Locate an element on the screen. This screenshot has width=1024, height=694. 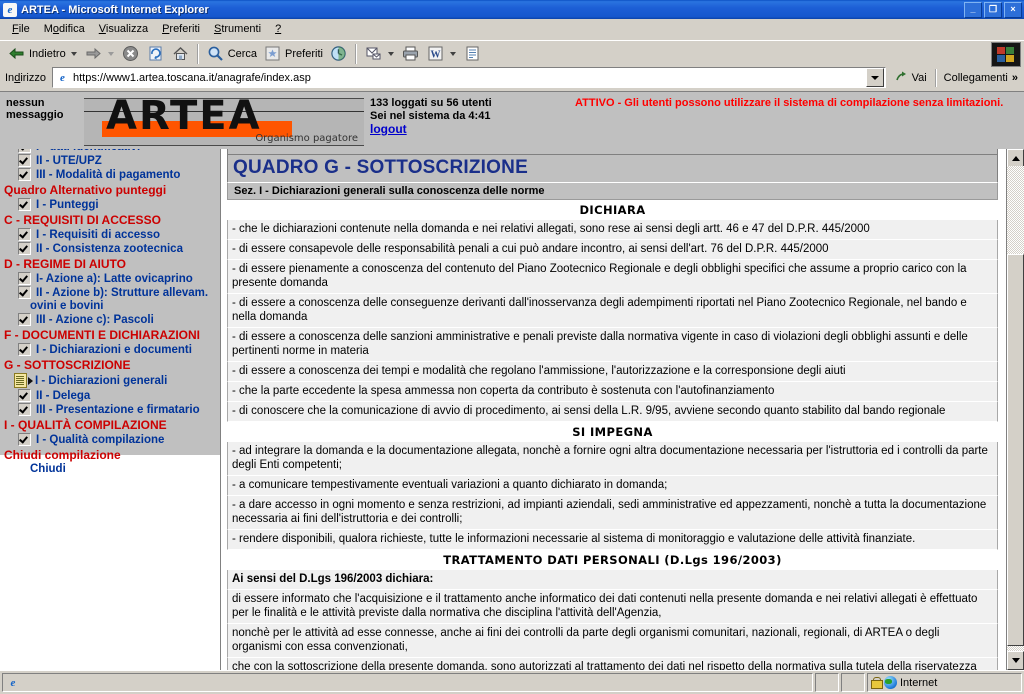
logout-link: logout is located at coordinates (388, 129).